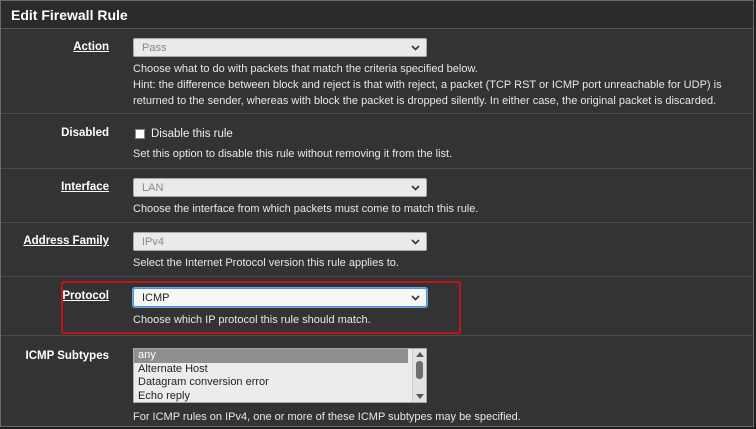 The height and width of the screenshot is (429, 756). I want to click on address-family-select: IPv4, so click(280, 241).